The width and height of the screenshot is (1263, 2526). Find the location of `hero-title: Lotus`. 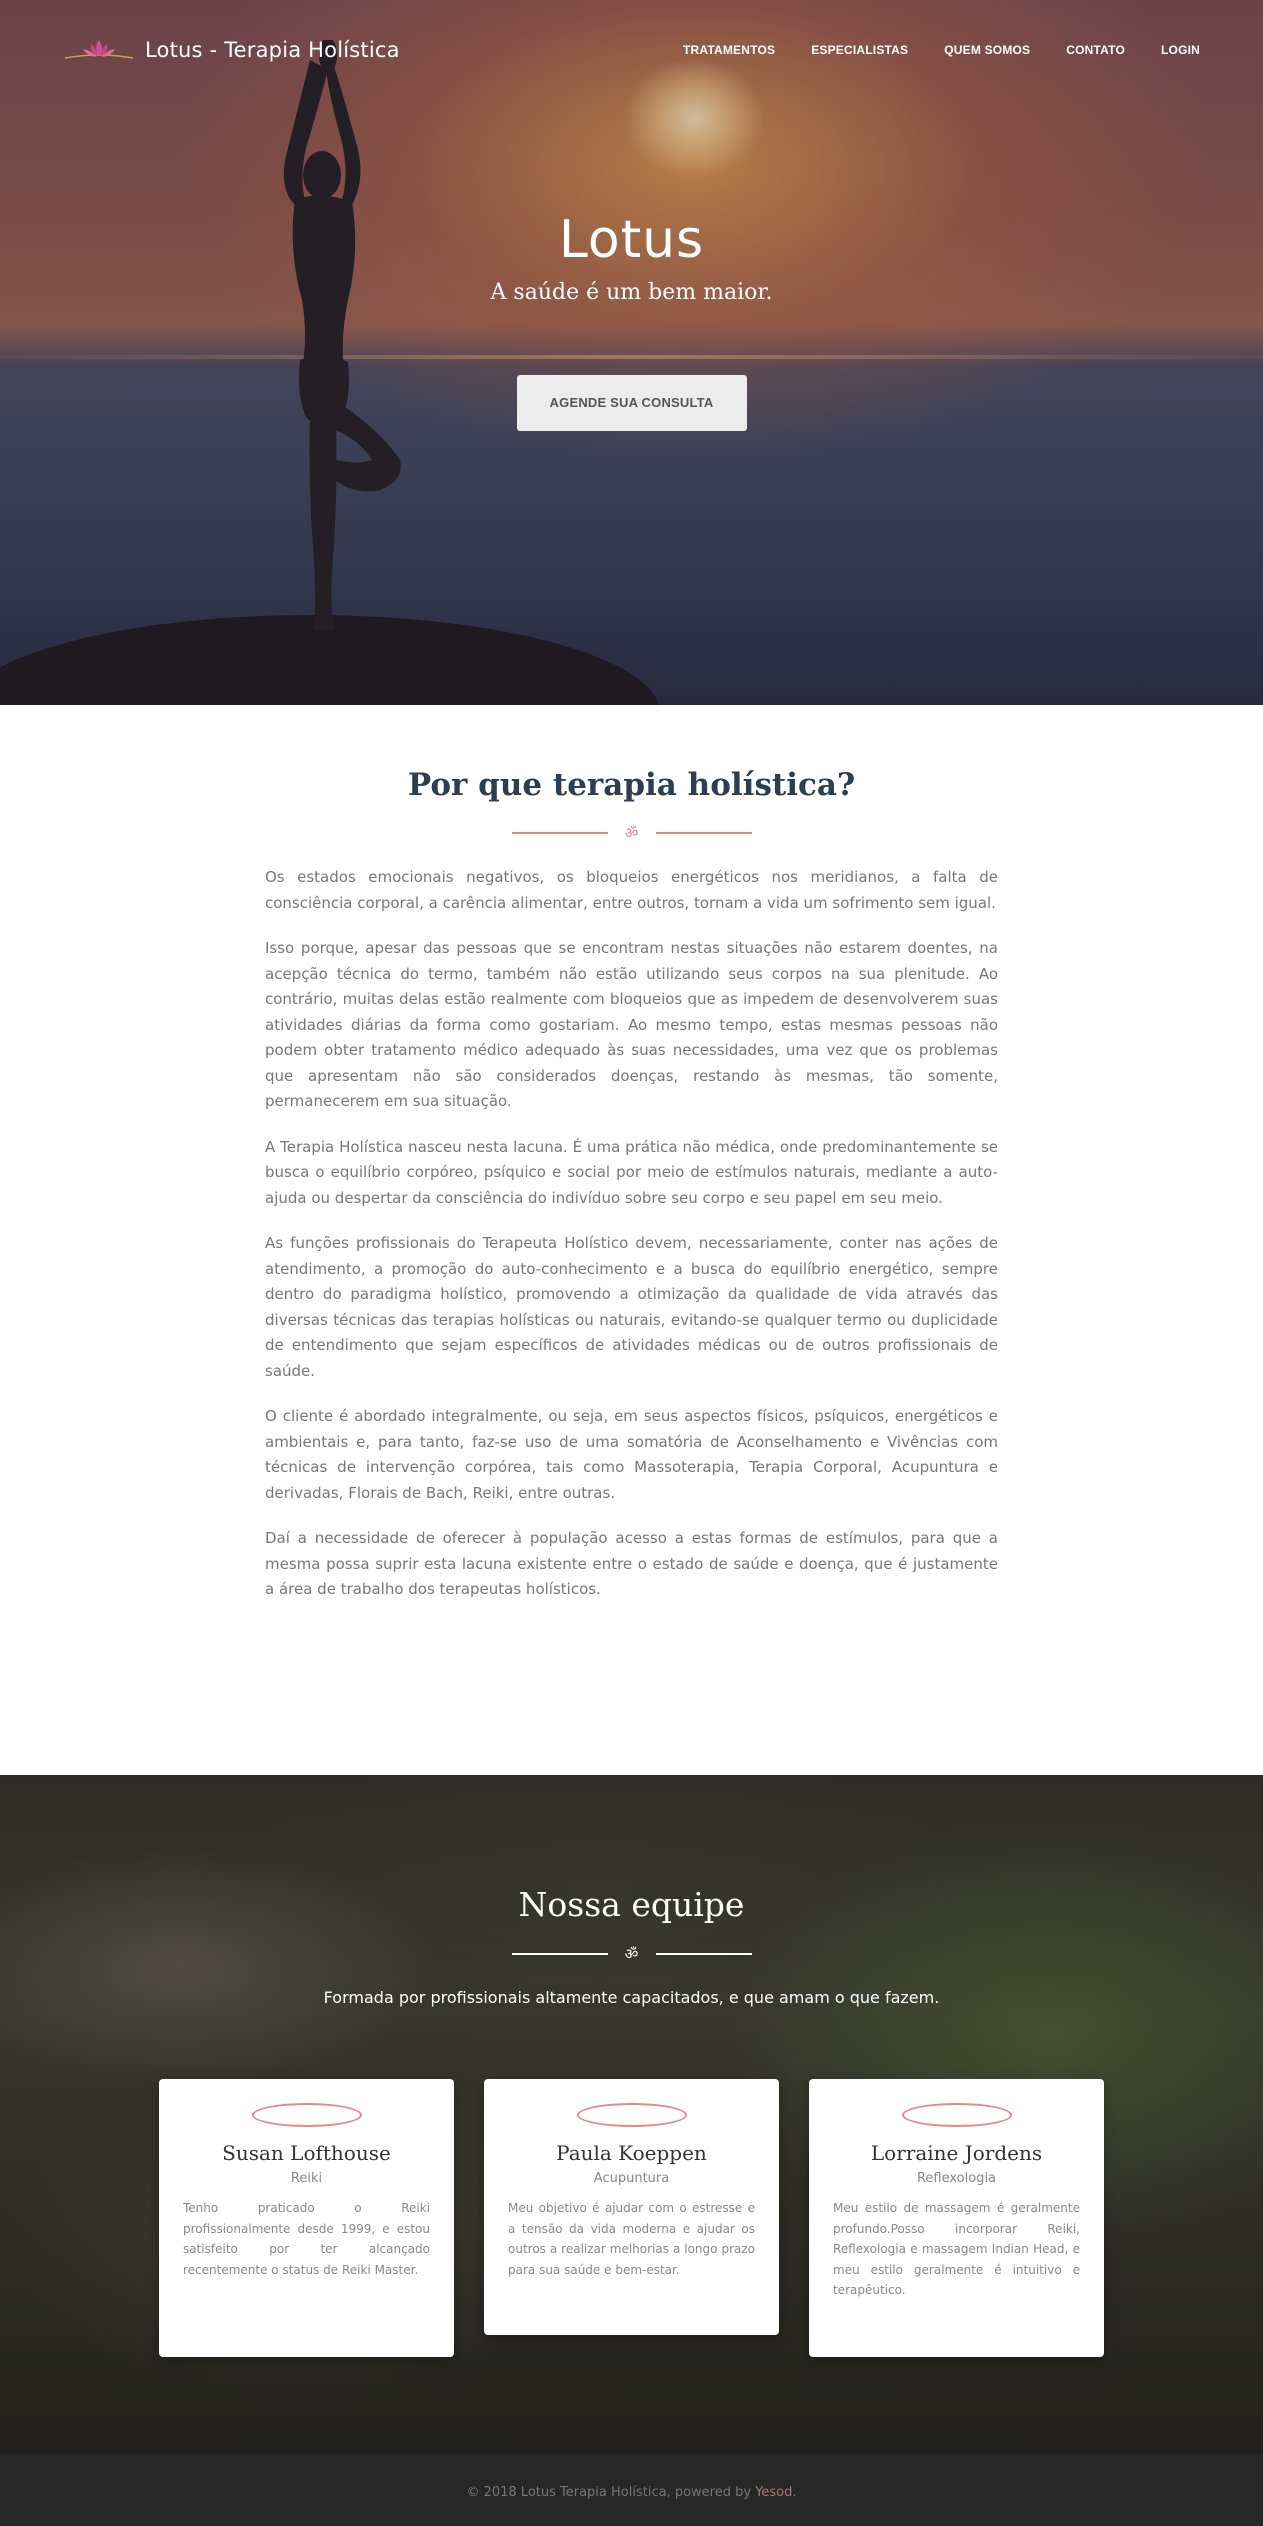

hero-title: Lotus is located at coordinates (631, 240).